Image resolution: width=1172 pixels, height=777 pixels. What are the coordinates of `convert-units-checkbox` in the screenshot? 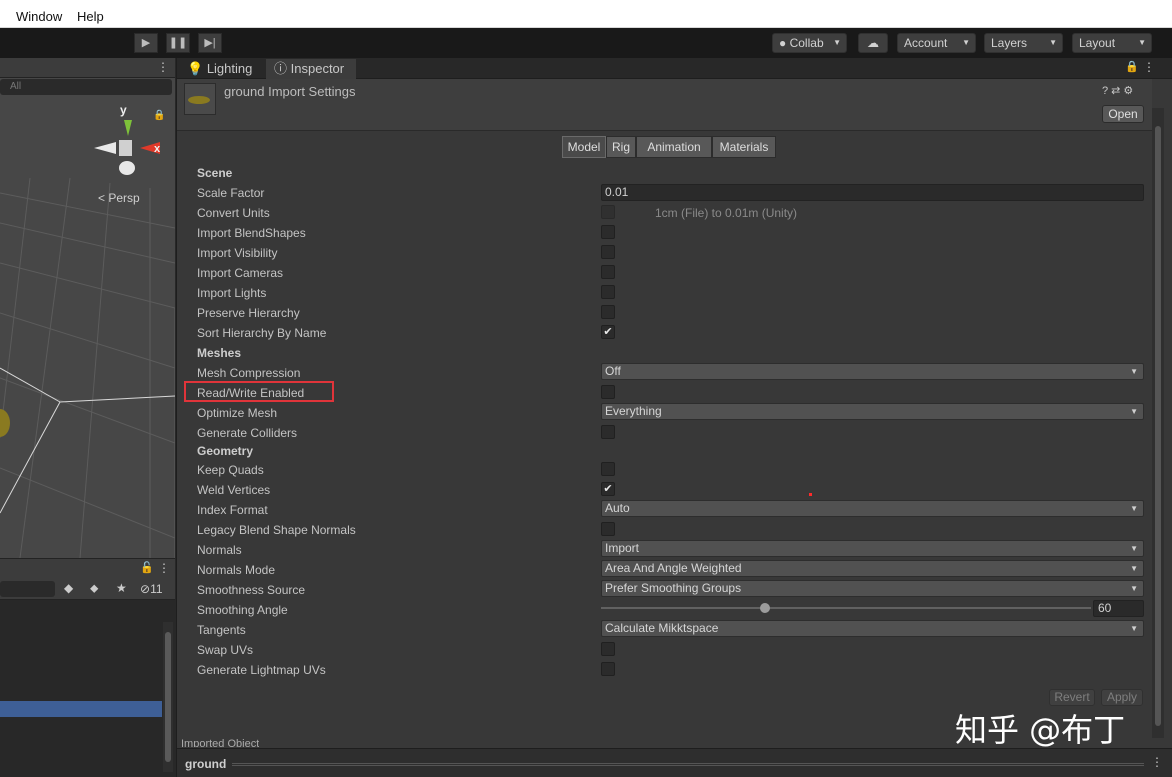 It's located at (608, 212).